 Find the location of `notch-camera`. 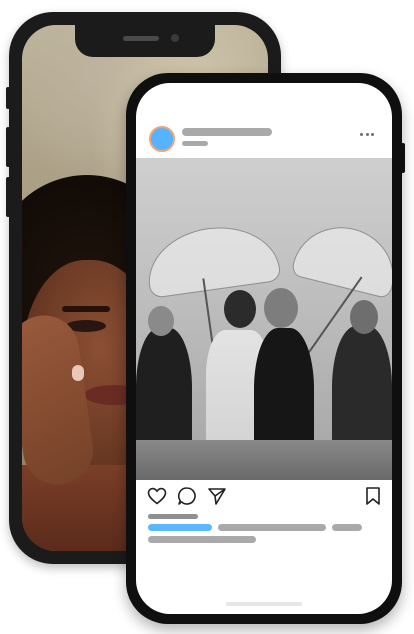

notch-camera is located at coordinates (175, 38).